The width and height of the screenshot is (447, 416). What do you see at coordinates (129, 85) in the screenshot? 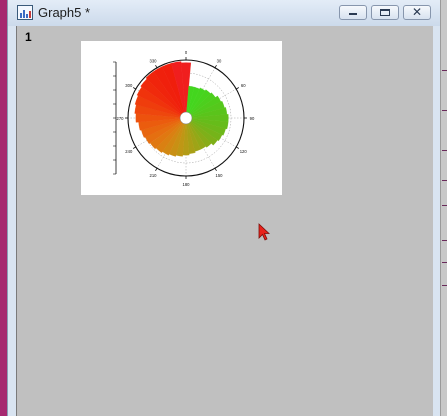
I see `angular-tick-label: 300` at bounding box center [129, 85].